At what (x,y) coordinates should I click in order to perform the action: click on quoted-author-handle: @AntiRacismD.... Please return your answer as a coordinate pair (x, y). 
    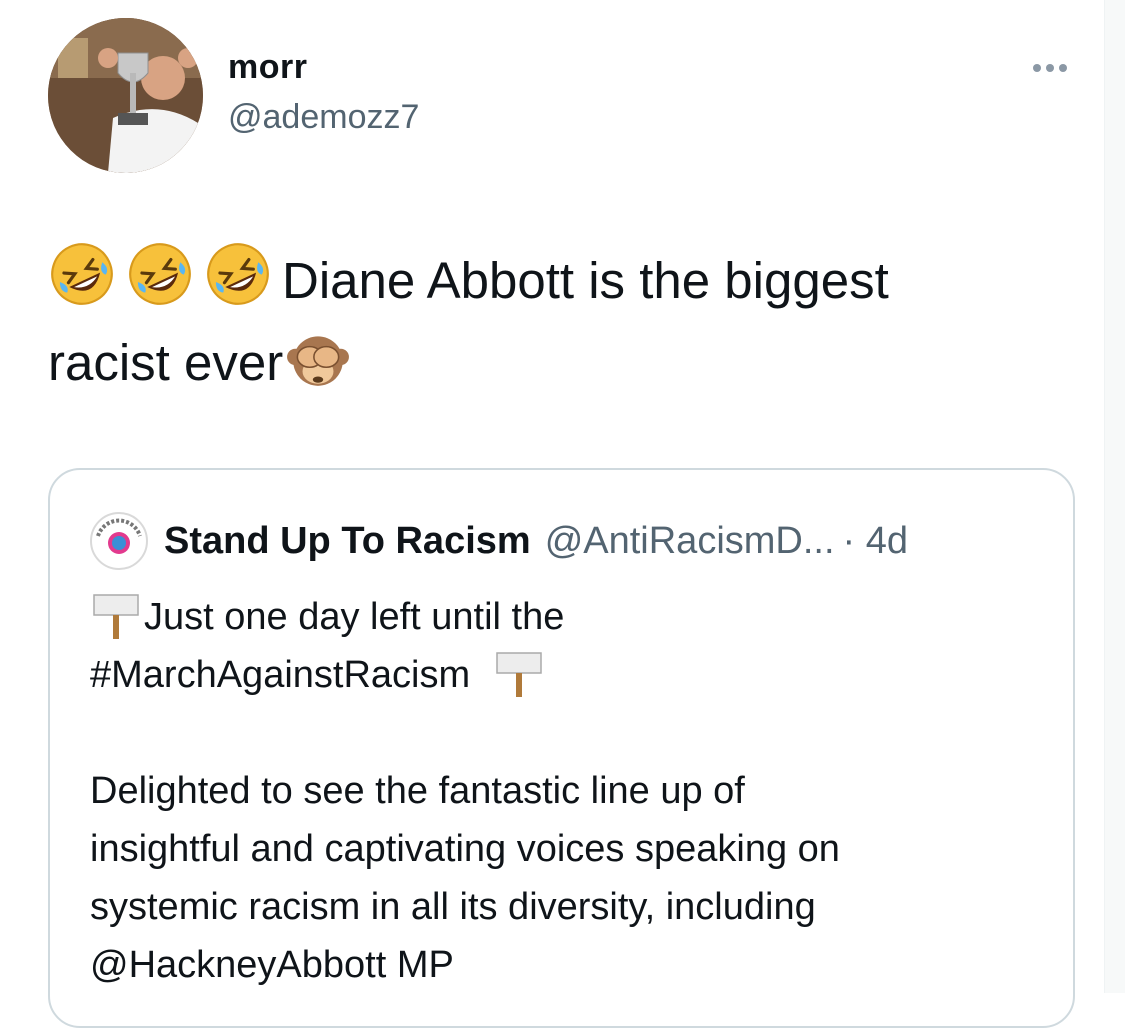
    Looking at the image, I should click on (690, 541).